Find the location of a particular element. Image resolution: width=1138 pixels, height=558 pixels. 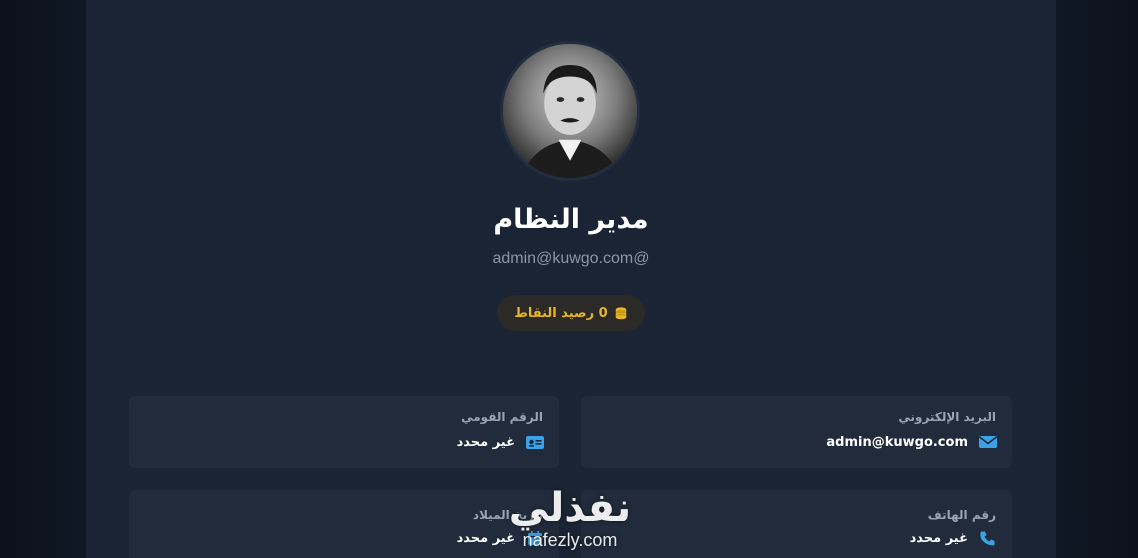

points-balance-text: 0 رصيد النقاط is located at coordinates (561, 313).